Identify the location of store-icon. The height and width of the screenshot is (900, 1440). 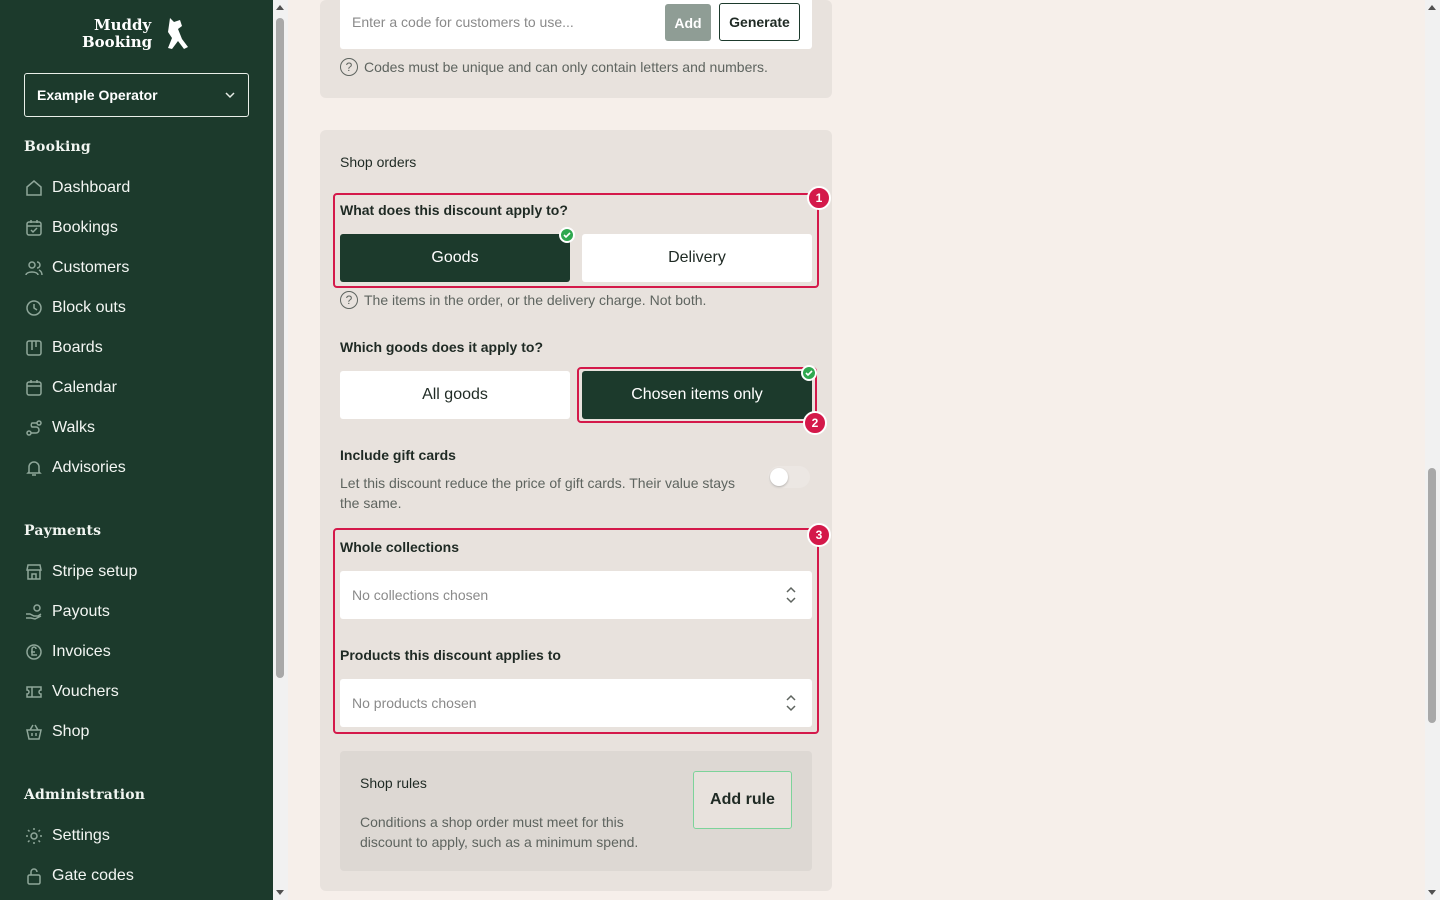
(34, 572).